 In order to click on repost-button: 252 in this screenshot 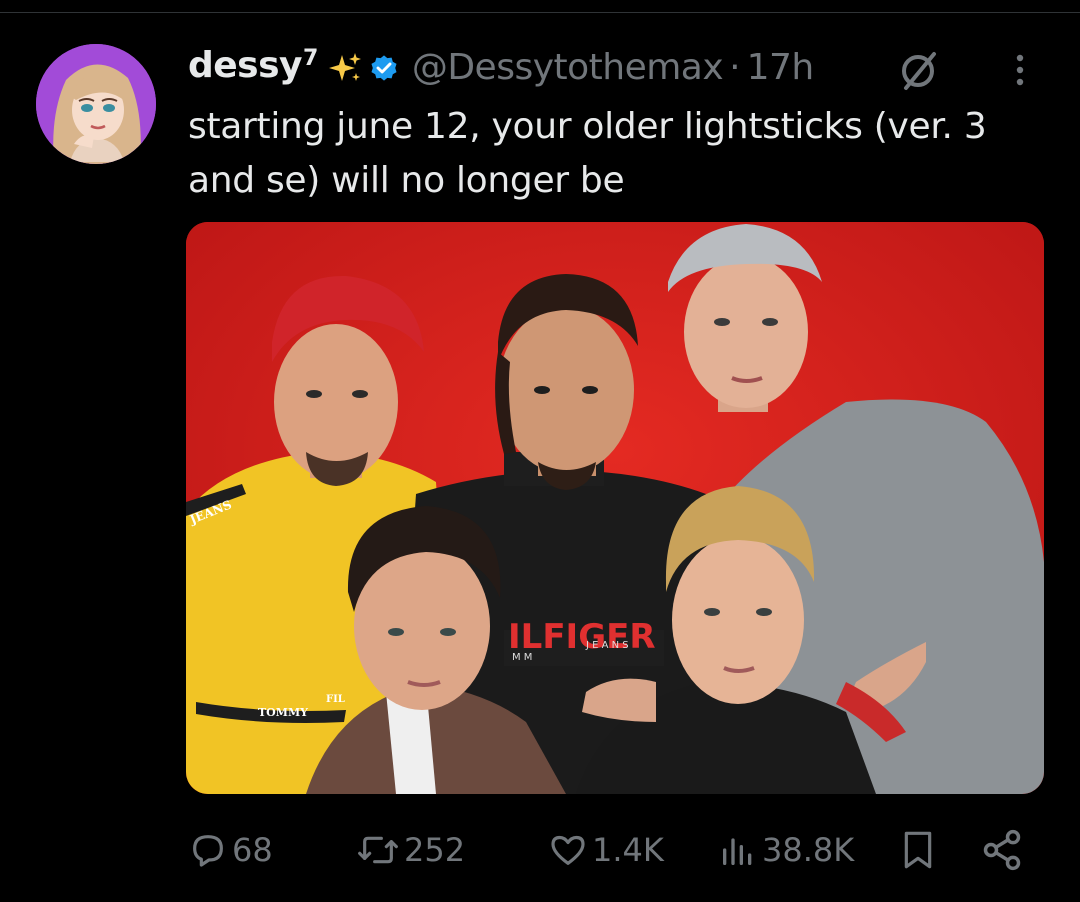, I will do `click(410, 850)`.